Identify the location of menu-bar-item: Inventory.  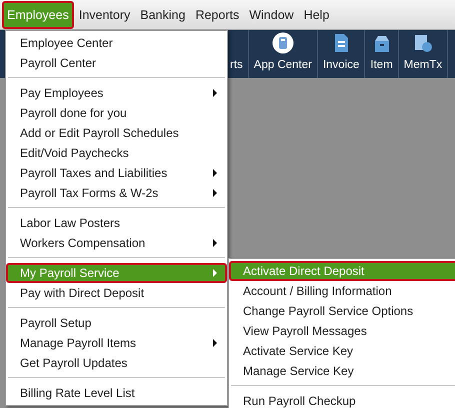
(105, 14).